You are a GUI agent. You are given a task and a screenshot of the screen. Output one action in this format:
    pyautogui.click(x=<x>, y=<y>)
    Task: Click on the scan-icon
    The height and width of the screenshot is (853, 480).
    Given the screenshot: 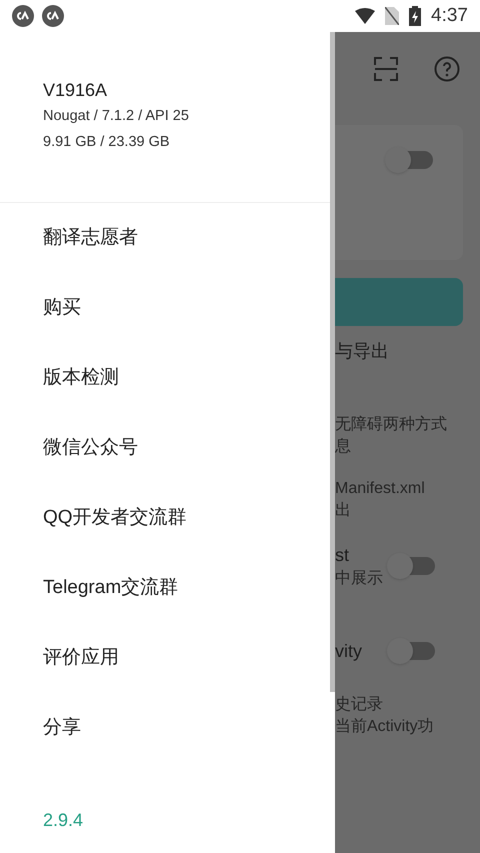 What is the action you would take?
    pyautogui.click(x=386, y=68)
    